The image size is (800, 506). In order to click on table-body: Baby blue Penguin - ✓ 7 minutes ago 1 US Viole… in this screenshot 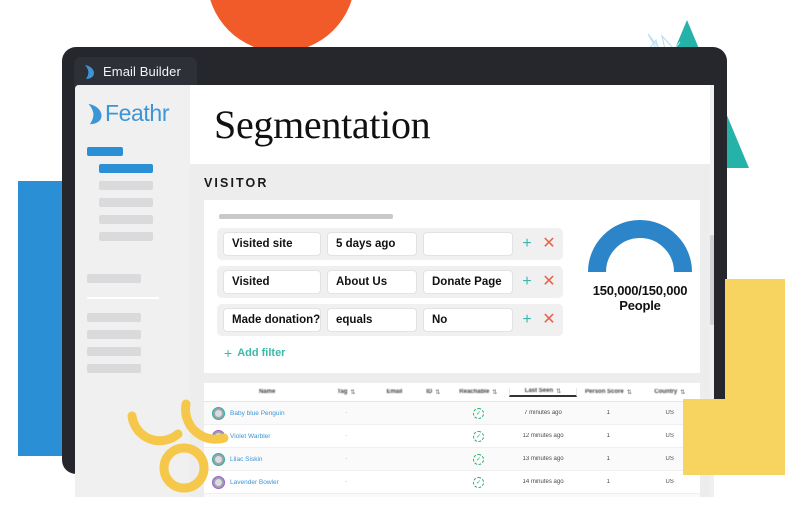, I will do `click(452, 449)`.